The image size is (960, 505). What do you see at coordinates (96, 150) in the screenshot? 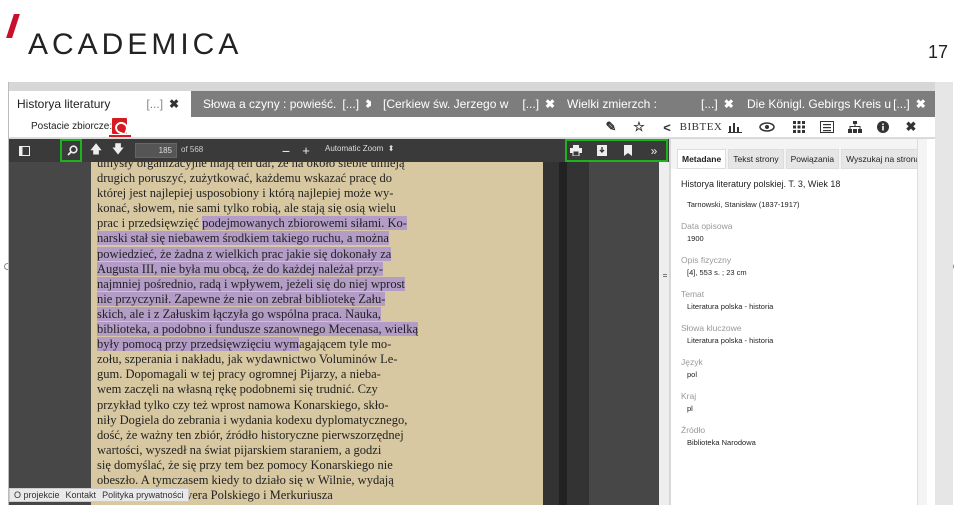
I see `previous-page-icon: 🡅` at bounding box center [96, 150].